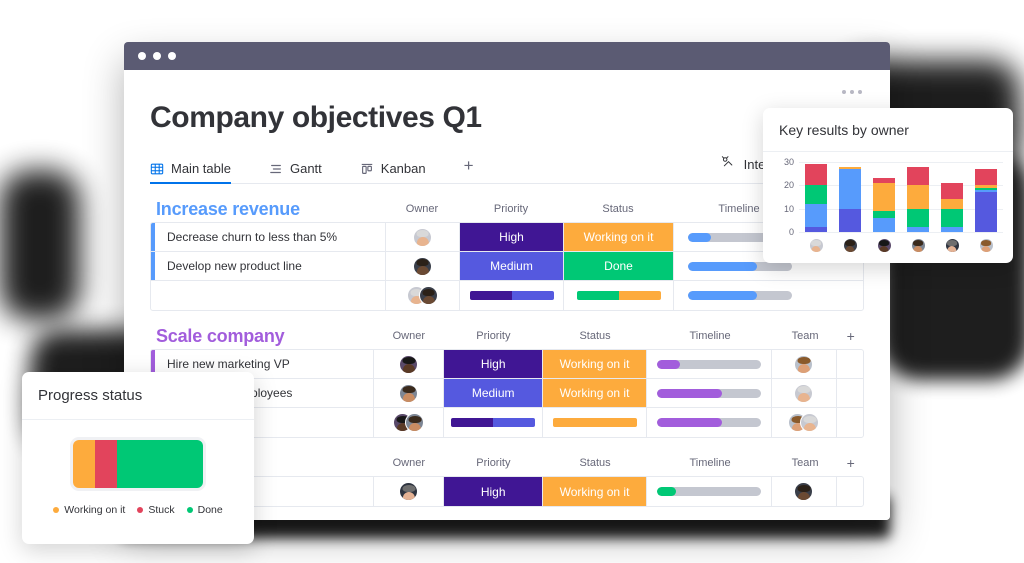 Image resolution: width=1024 pixels, height=563 pixels. Describe the element at coordinates (262, 336) in the screenshot. I see `group-title: Scale company` at that location.